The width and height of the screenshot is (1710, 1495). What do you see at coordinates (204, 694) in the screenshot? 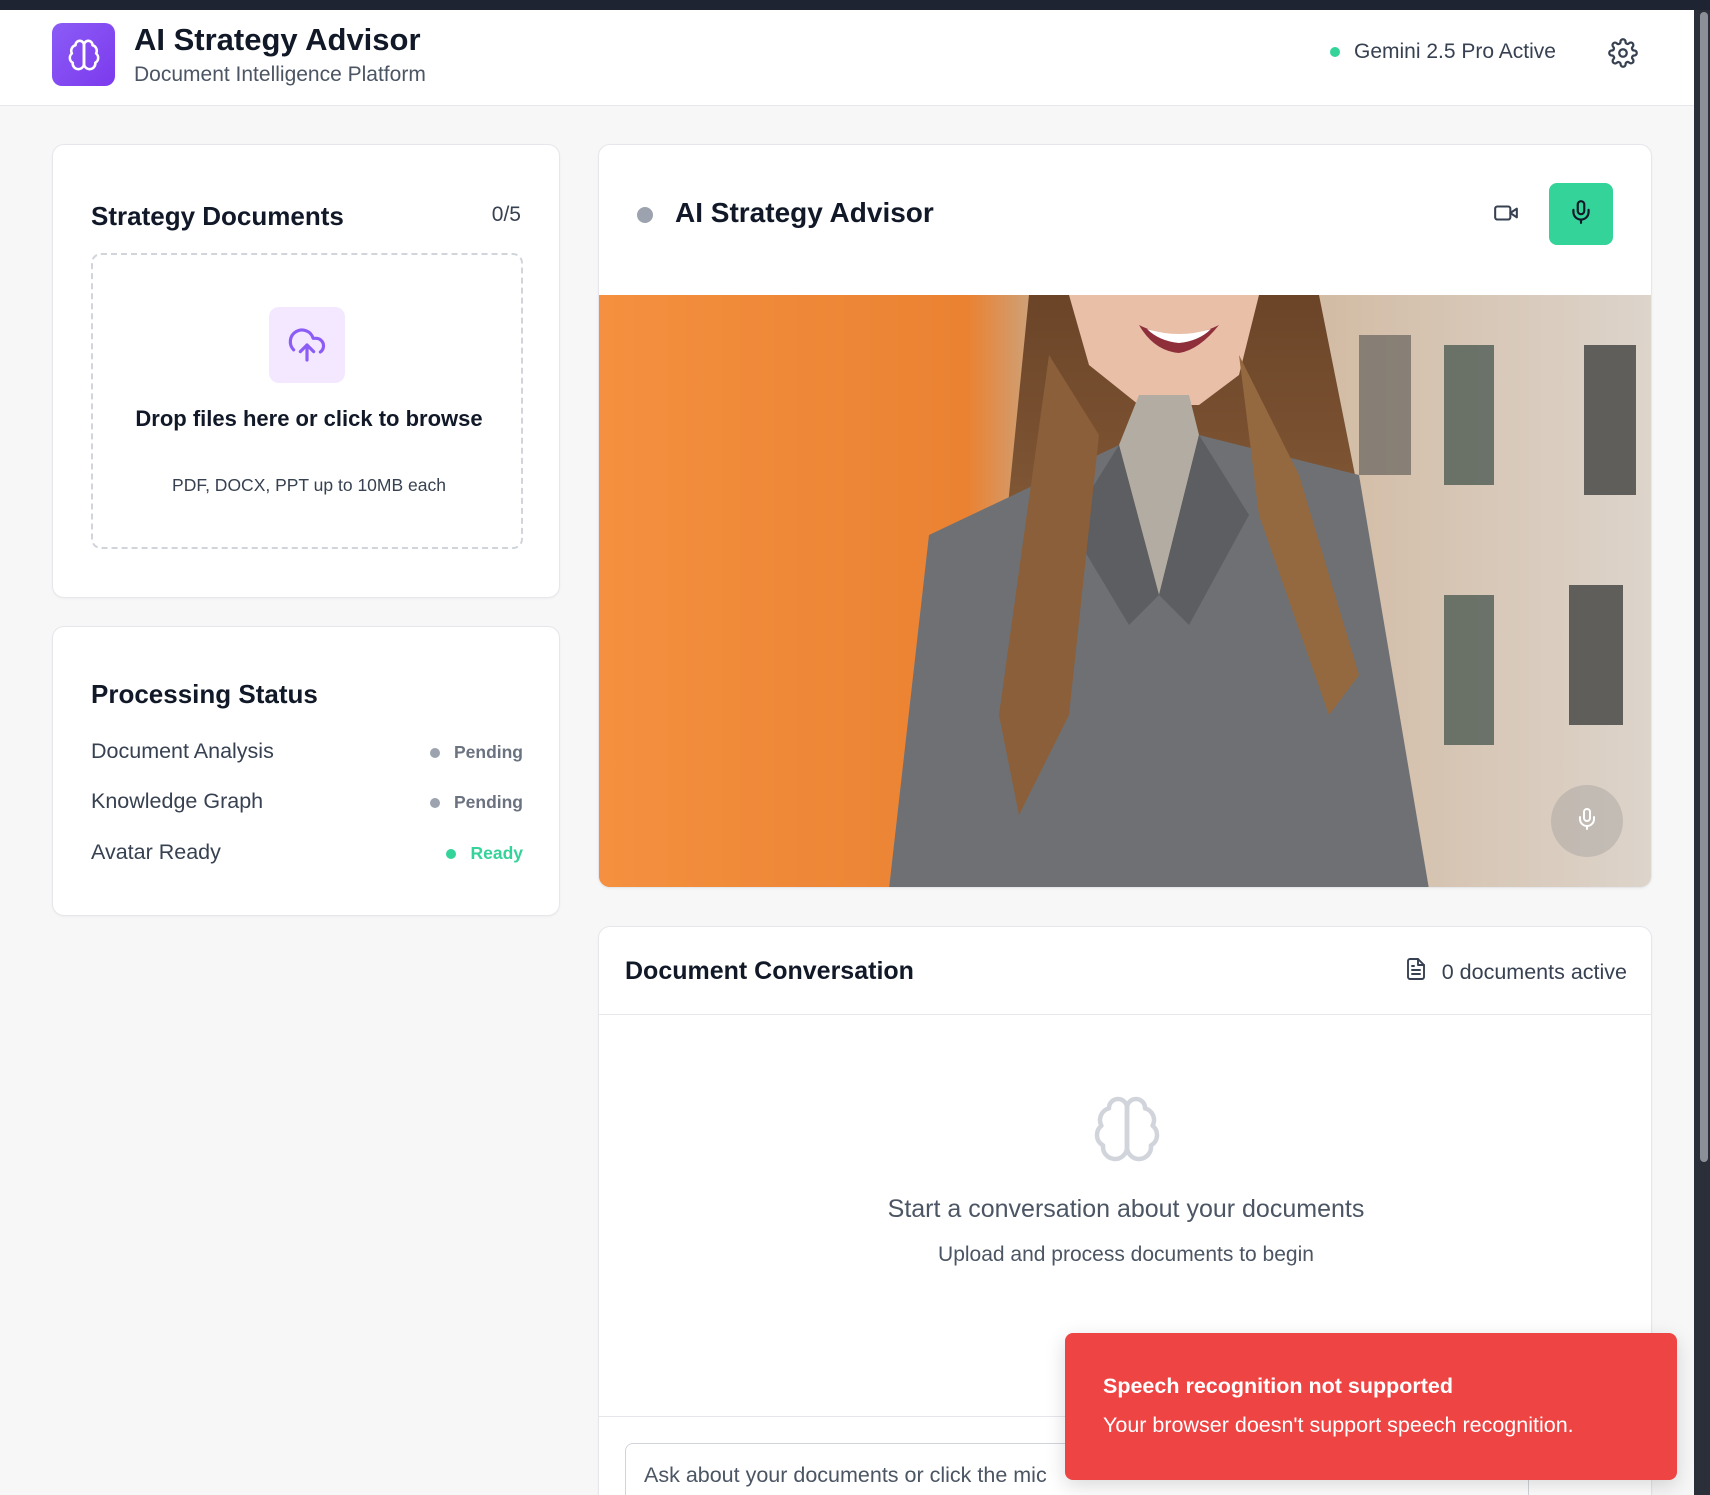
I see `processing-title: Processing Status` at bounding box center [204, 694].